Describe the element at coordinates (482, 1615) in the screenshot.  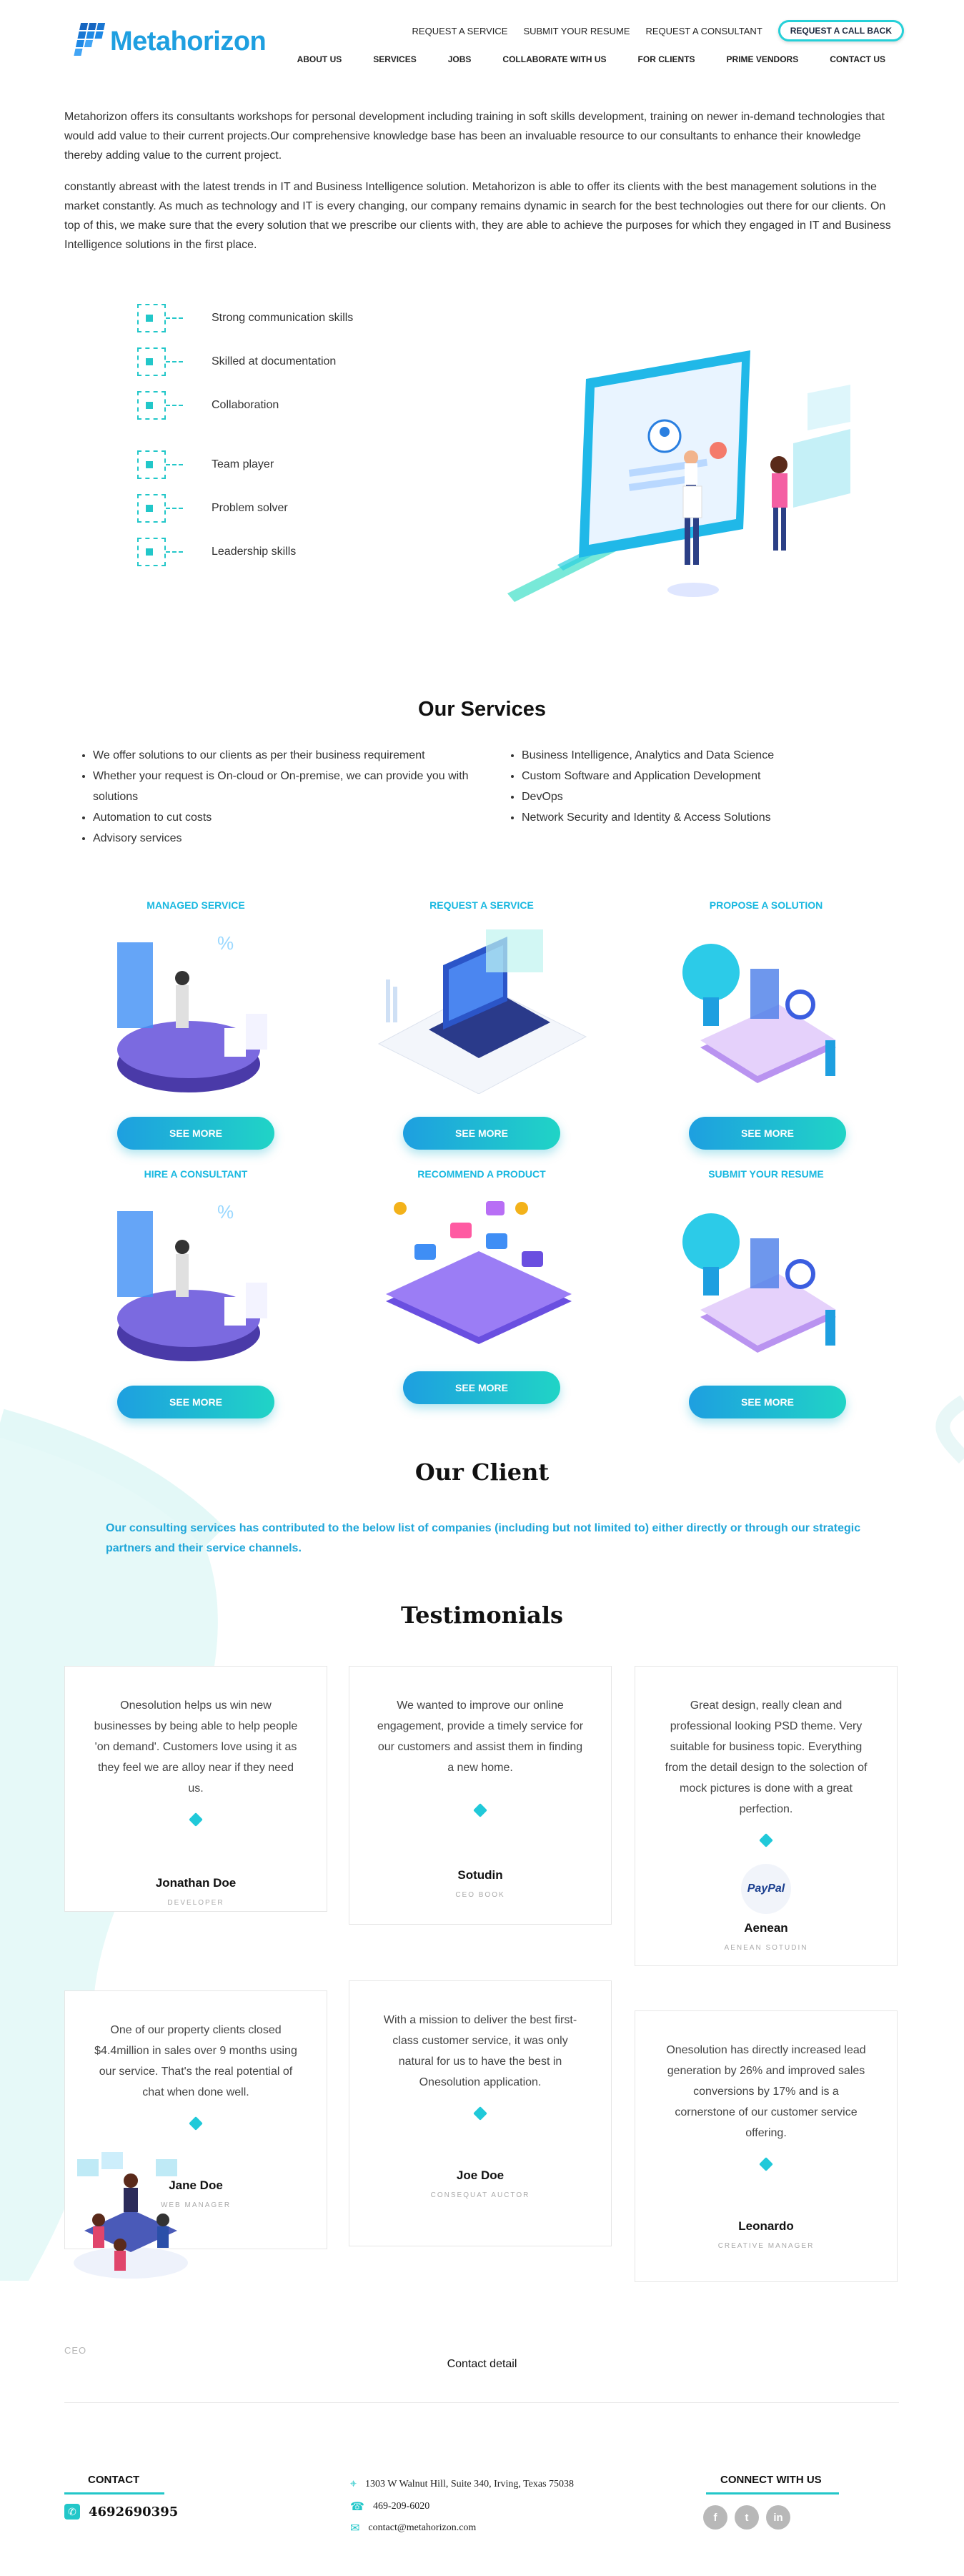
I see `testimonials-title: Testimonials` at that location.